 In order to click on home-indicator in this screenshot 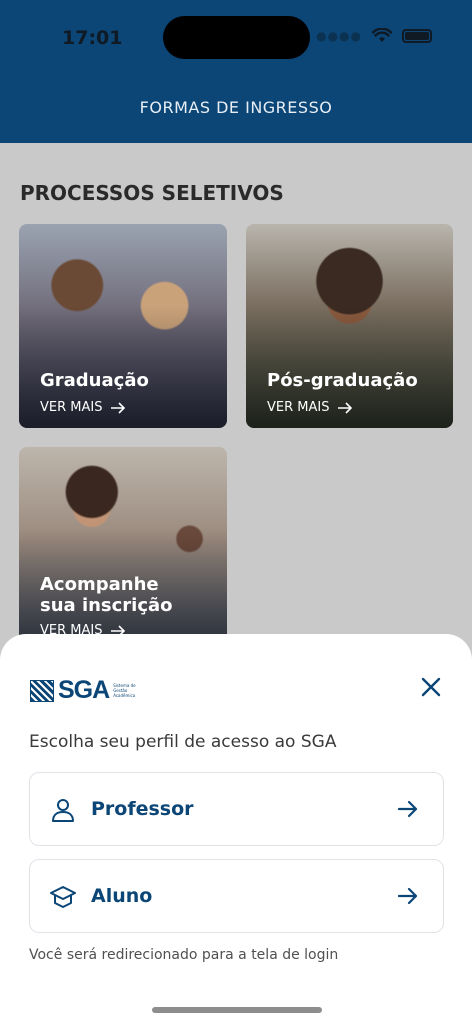, I will do `click(237, 1010)`.